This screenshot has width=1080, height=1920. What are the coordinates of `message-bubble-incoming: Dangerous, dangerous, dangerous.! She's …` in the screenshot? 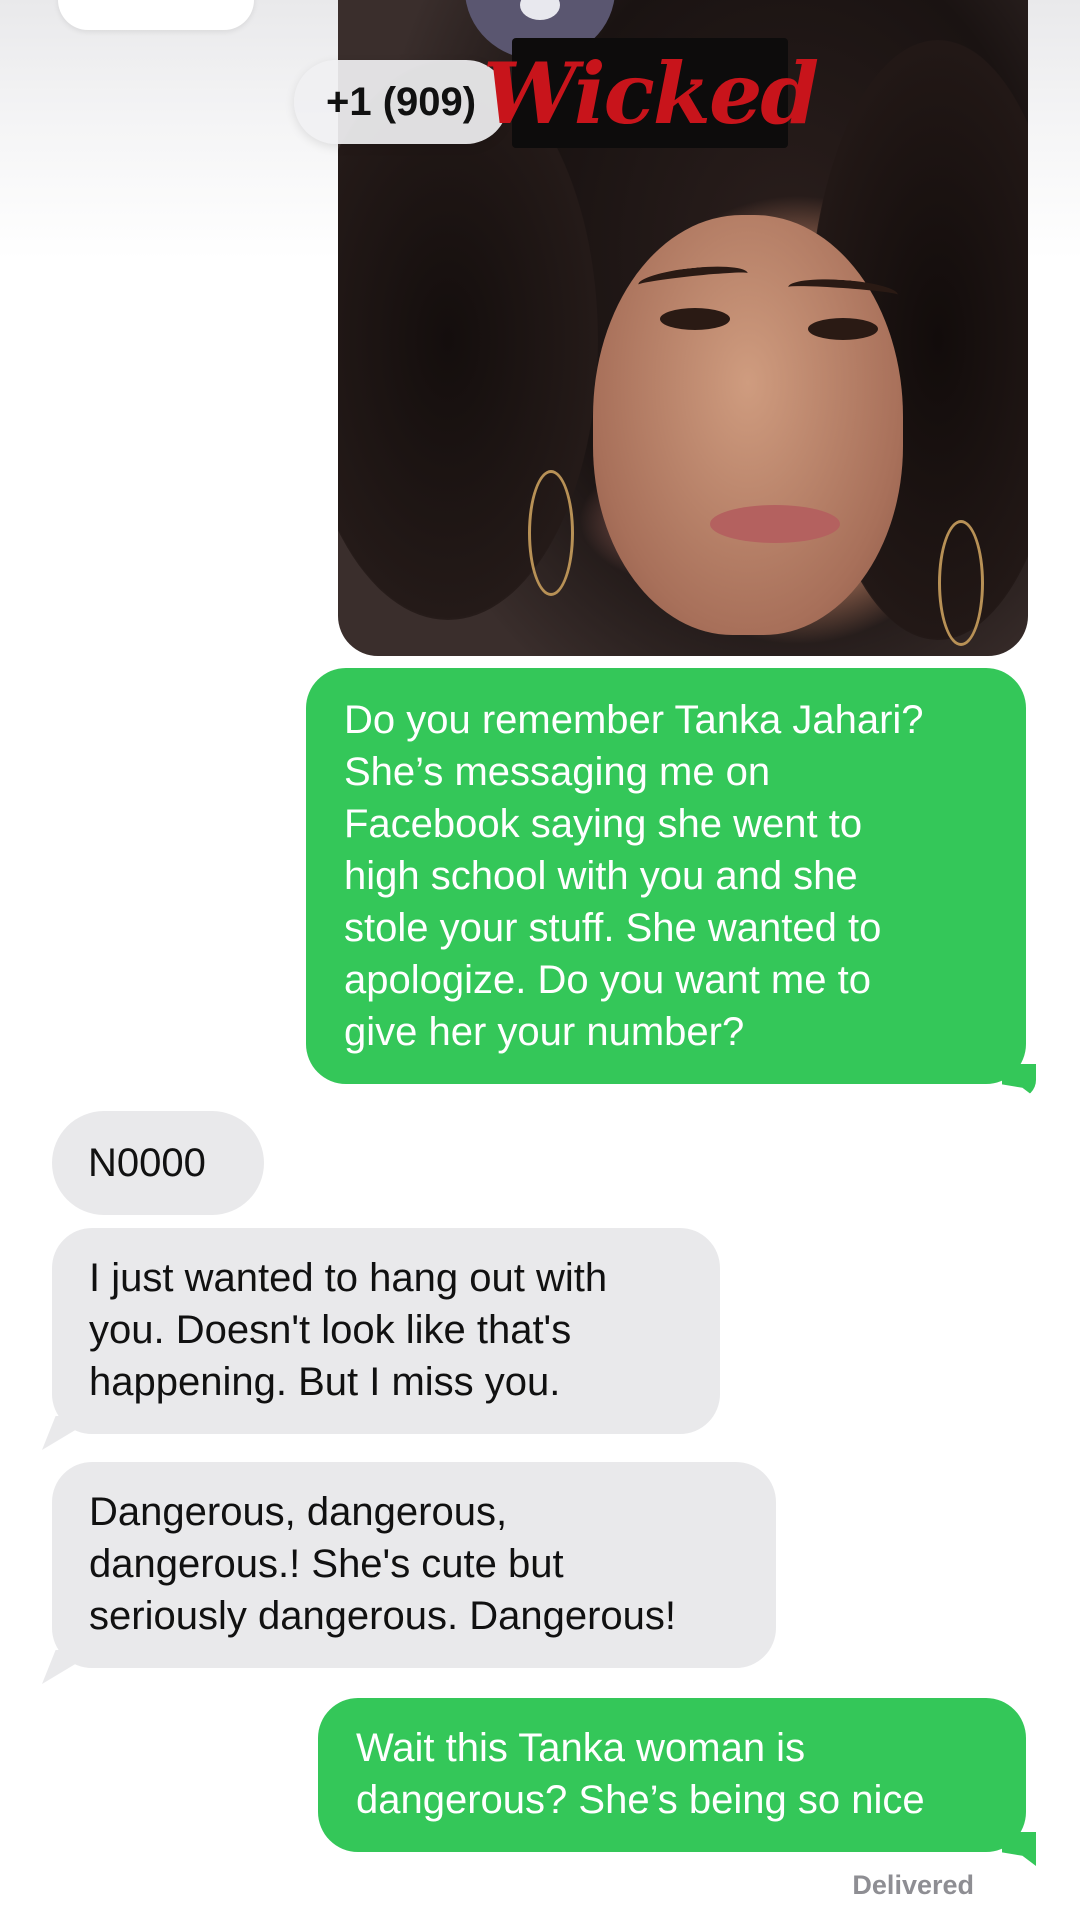 It's located at (409, 1573).